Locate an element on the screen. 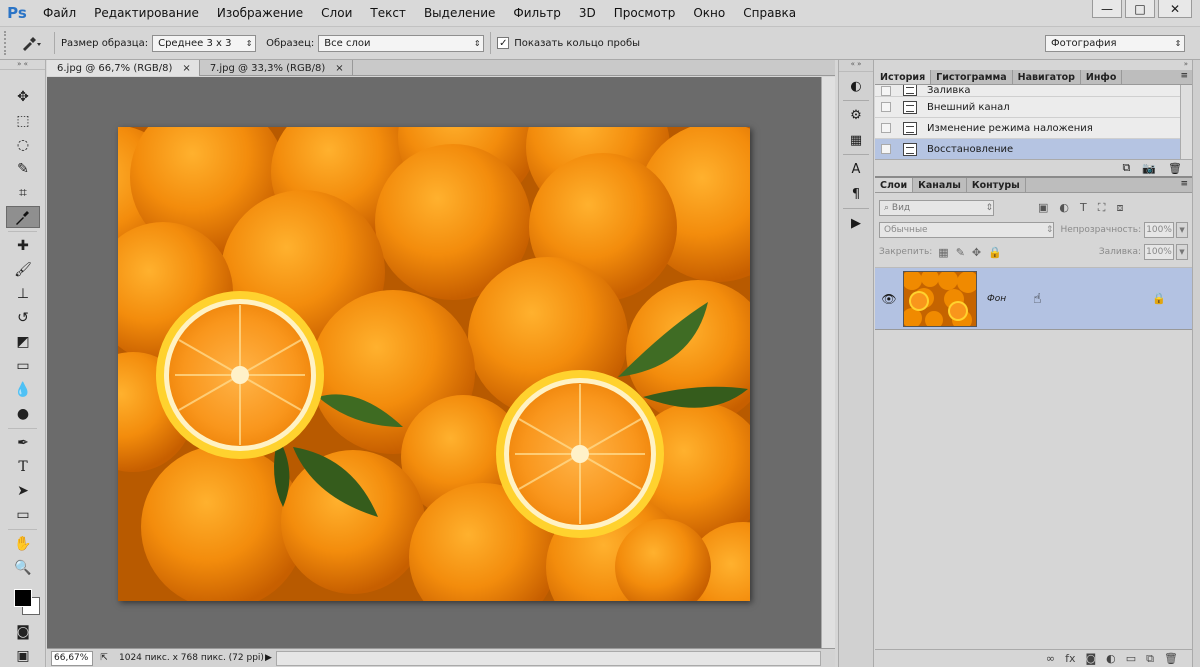  horizontal-scrollbar is located at coordinates (548, 658).